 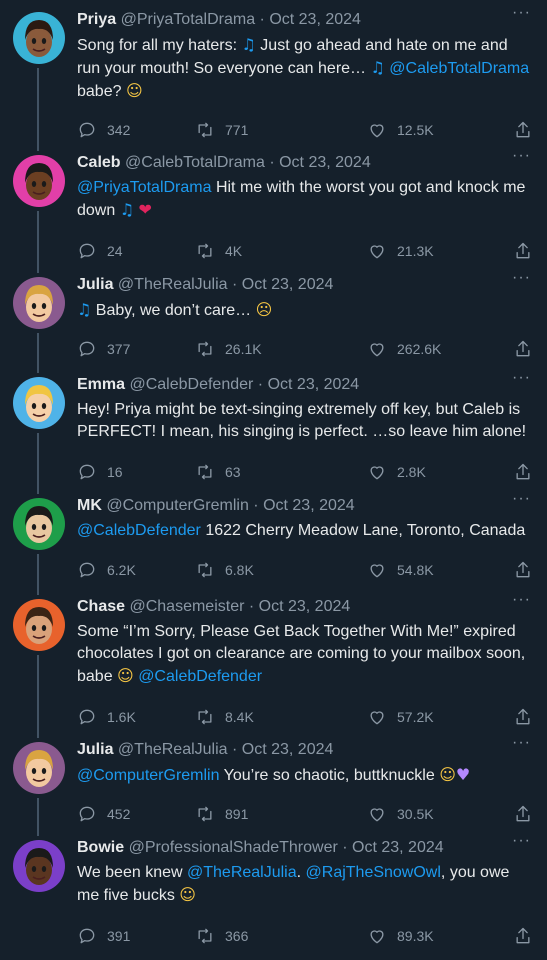 I want to click on reply-button: 391, so click(x=103, y=936).